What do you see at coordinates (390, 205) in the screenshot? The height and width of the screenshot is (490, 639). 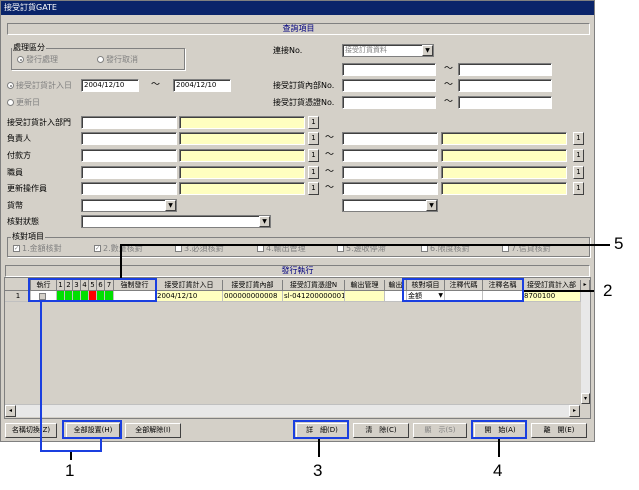 I see `currency-to-select: ▼` at bounding box center [390, 205].